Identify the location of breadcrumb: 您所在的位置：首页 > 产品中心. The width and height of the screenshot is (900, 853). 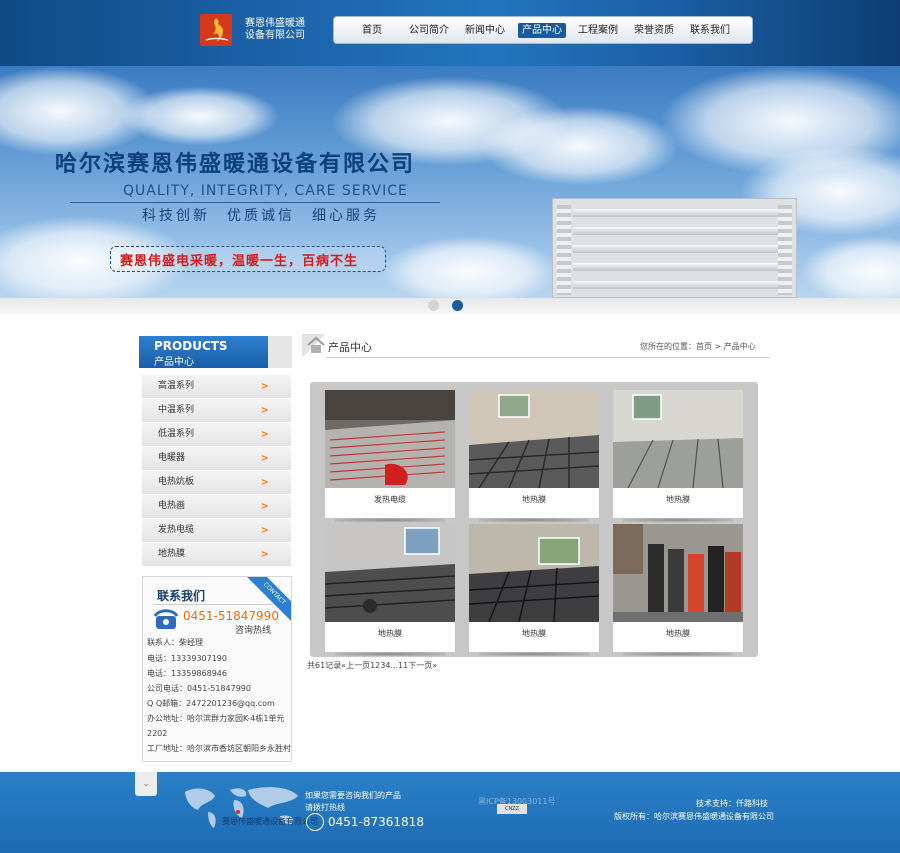
(698, 346).